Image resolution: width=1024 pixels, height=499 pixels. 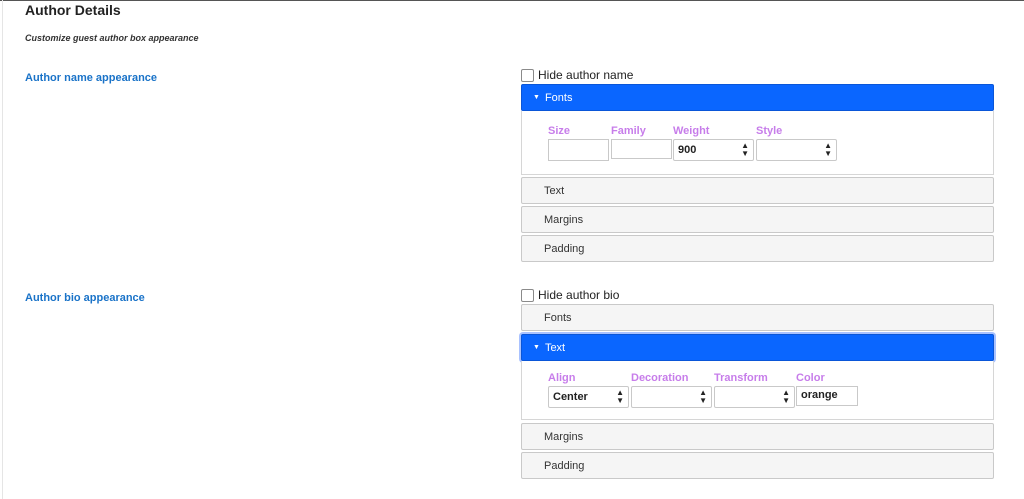 I want to click on font-size-field: Size, so click(x=578, y=143).